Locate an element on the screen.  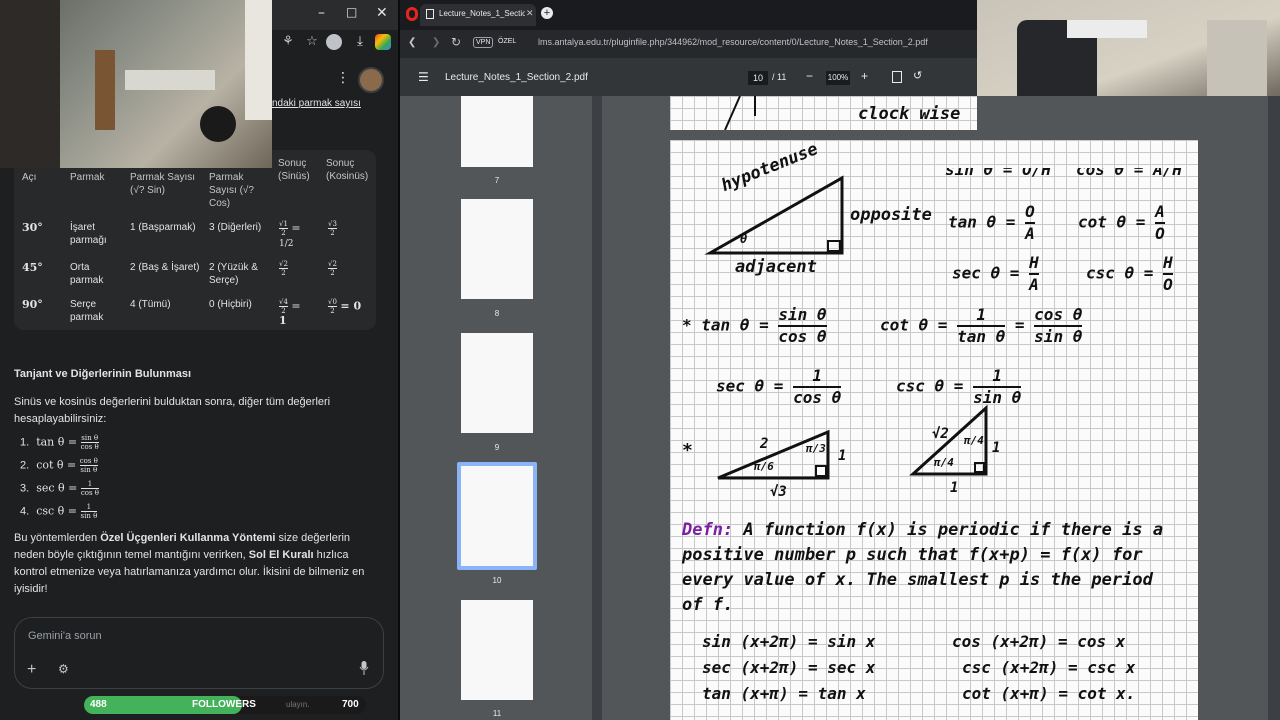
page-number-input: 10 is located at coordinates (758, 78).